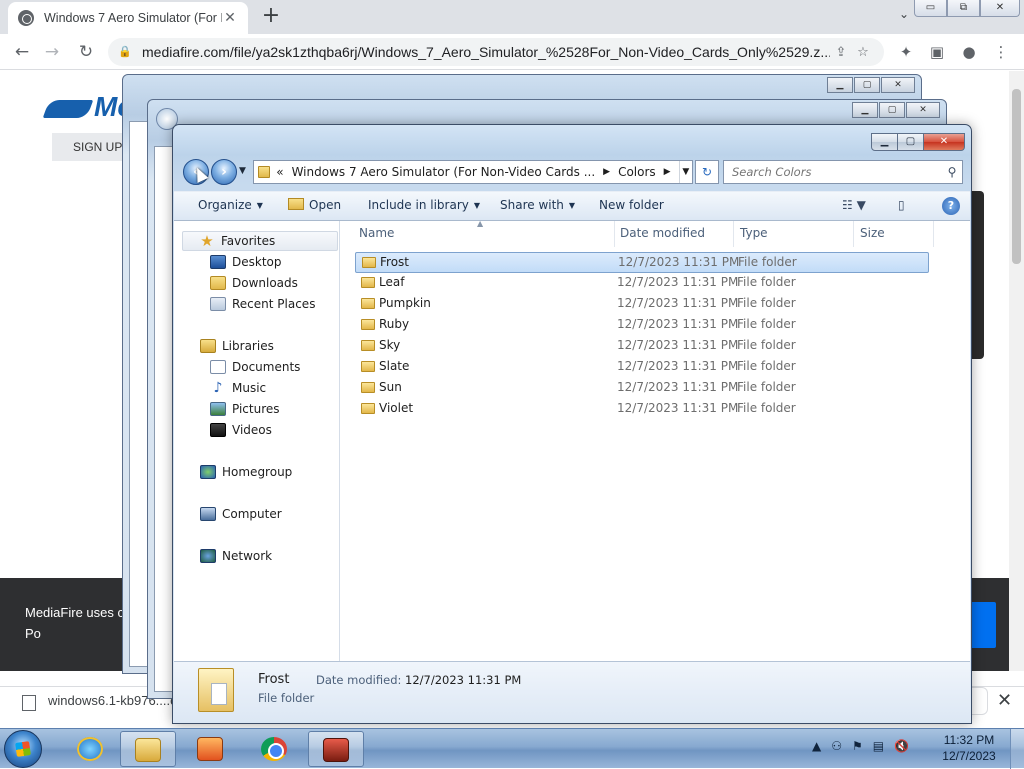  I want to click on search-icon: ⚲, so click(952, 172).